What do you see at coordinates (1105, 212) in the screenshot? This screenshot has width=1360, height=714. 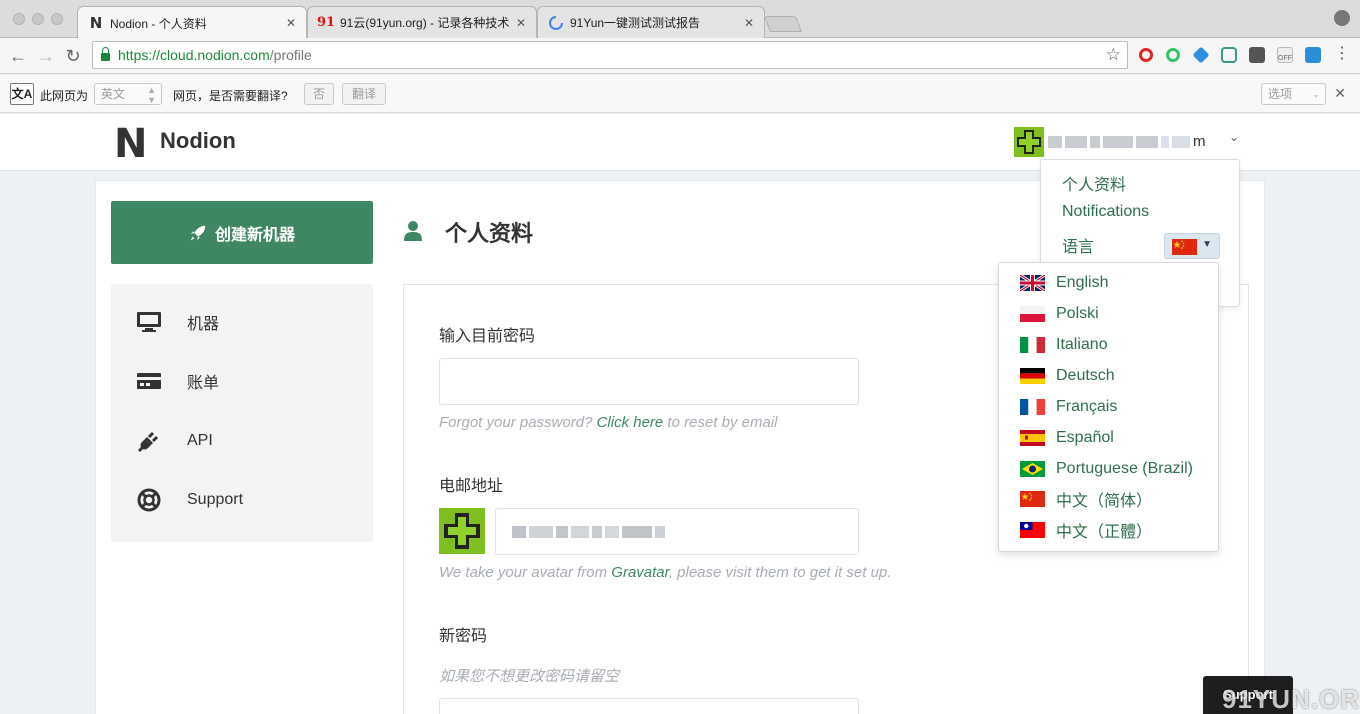 I see `menu-item-notifications: Notifications` at bounding box center [1105, 212].